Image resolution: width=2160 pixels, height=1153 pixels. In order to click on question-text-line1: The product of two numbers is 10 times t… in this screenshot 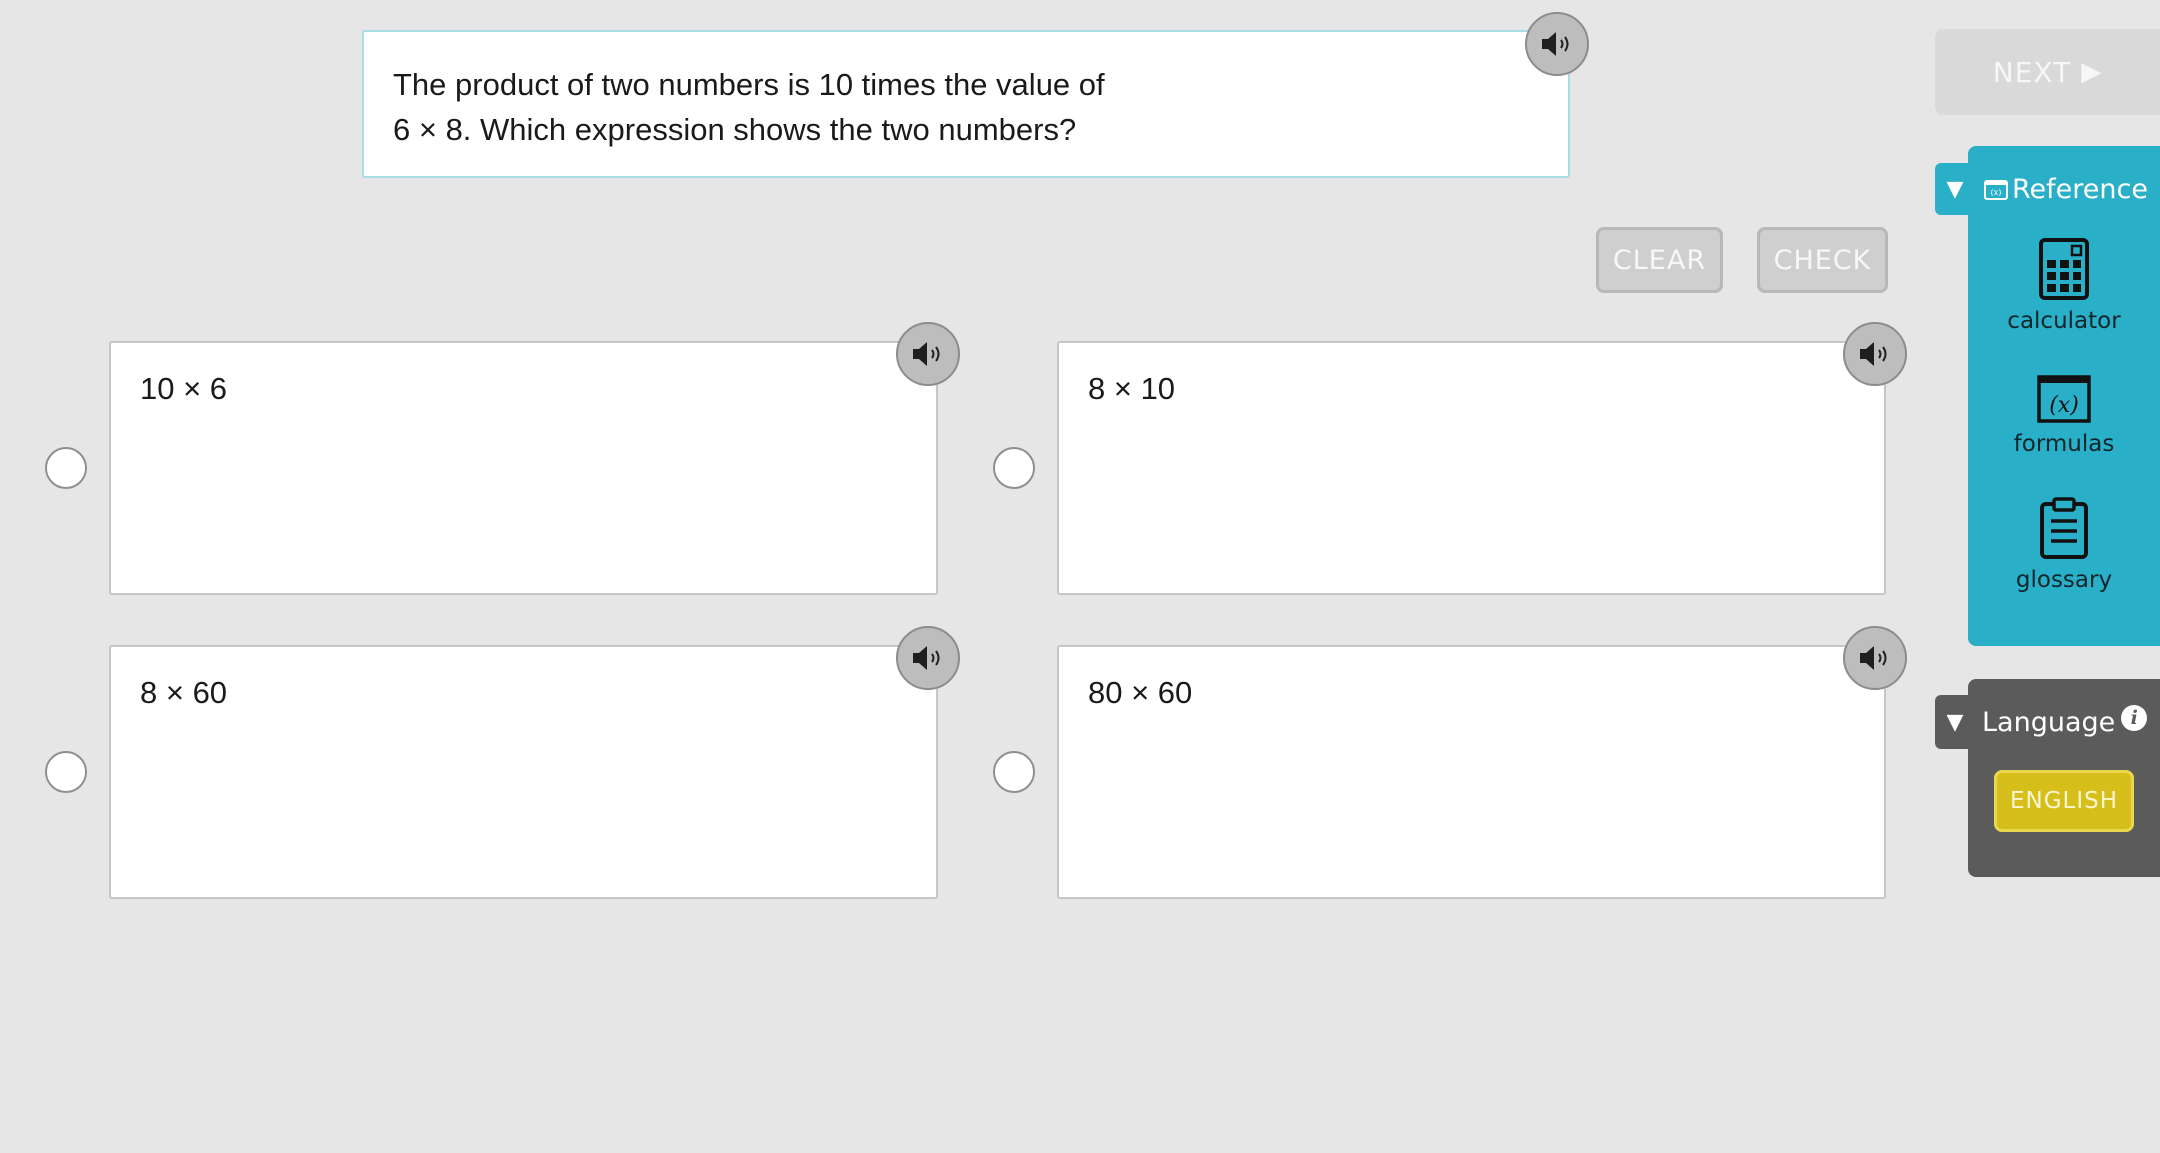, I will do `click(749, 84)`.